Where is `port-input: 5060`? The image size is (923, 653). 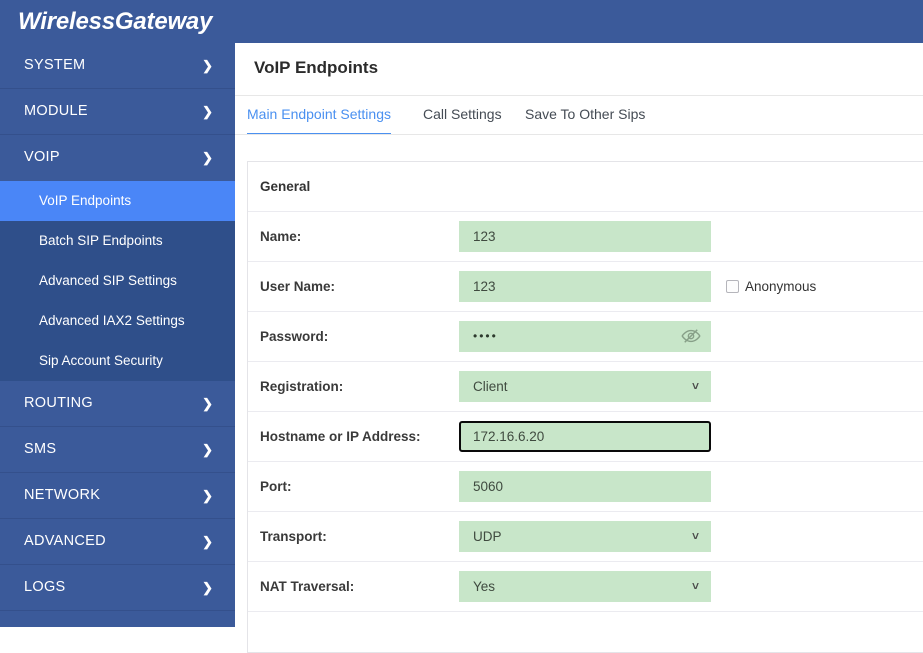
port-input: 5060 is located at coordinates (585, 486).